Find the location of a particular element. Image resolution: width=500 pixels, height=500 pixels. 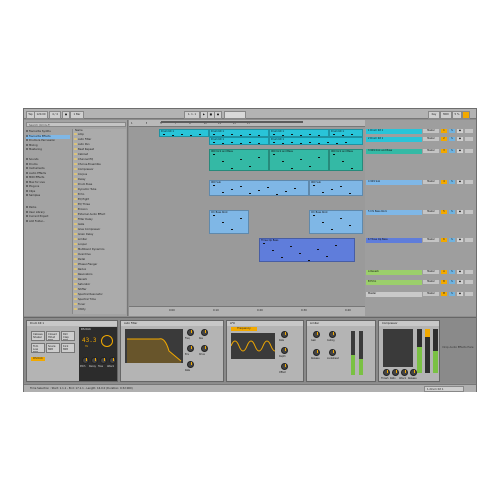

category-item: MIDI Effects is located at coordinates (48, 178).